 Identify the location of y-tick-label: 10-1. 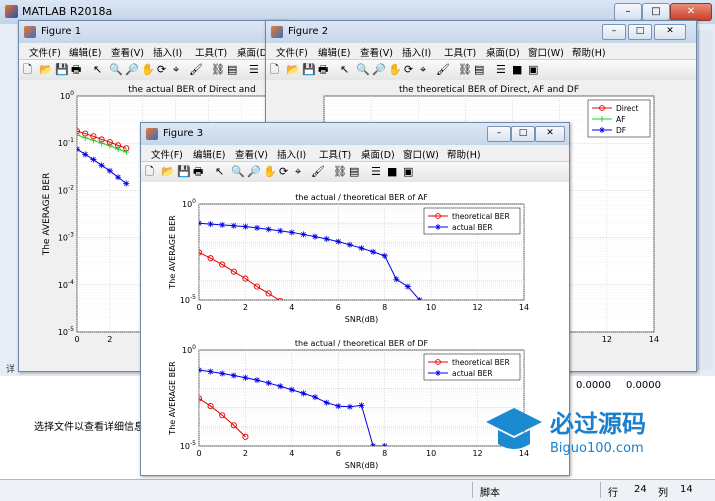
(66, 142).